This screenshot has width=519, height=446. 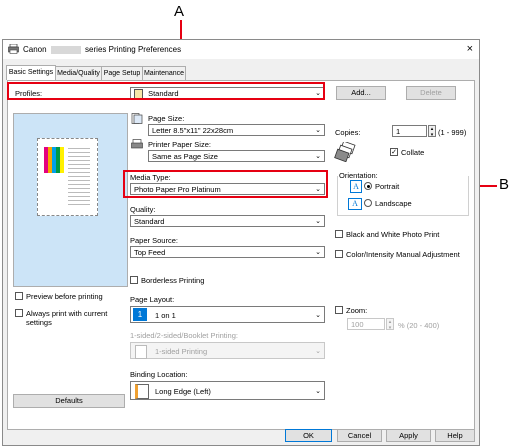 I want to click on bw-photo-checkbox, so click(x=339, y=234).